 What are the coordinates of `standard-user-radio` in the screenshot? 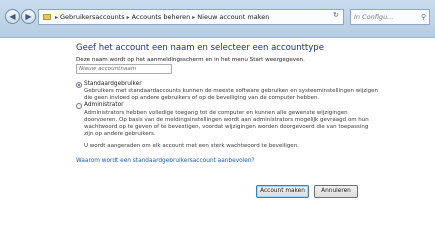 It's located at (79, 85).